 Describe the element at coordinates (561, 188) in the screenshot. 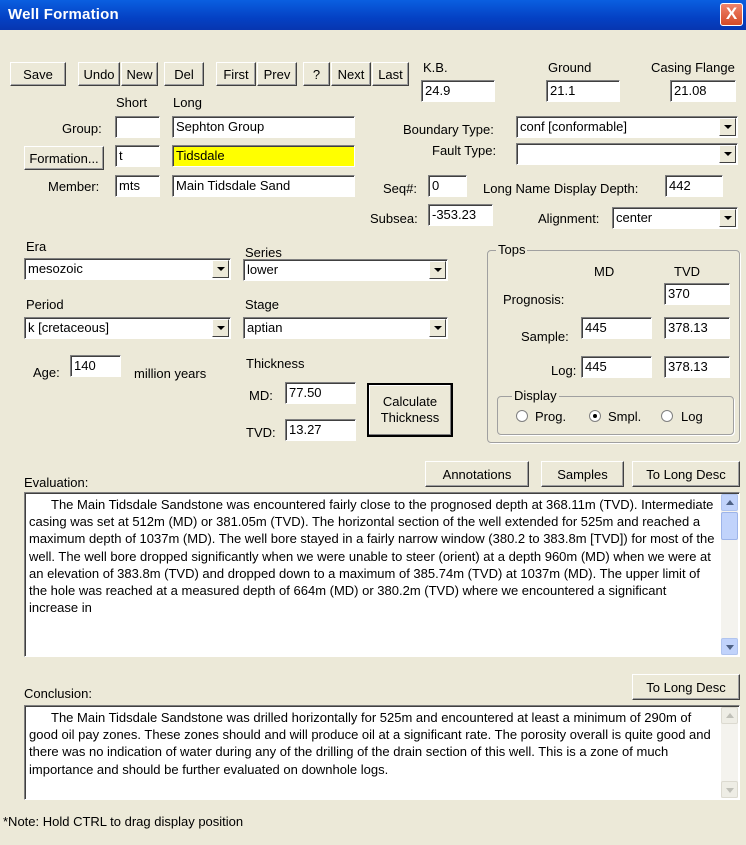

I see `long-name-depth-label: Long Name Display Depth:` at that location.